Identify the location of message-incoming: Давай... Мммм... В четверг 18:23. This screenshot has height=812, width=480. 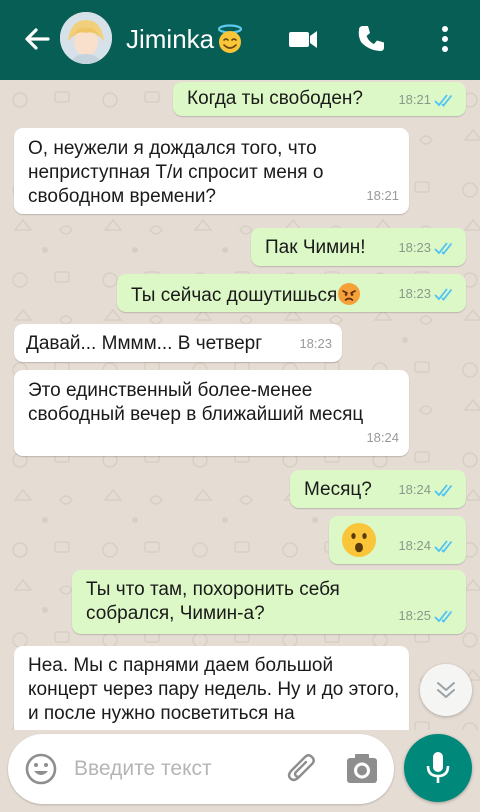
(178, 343).